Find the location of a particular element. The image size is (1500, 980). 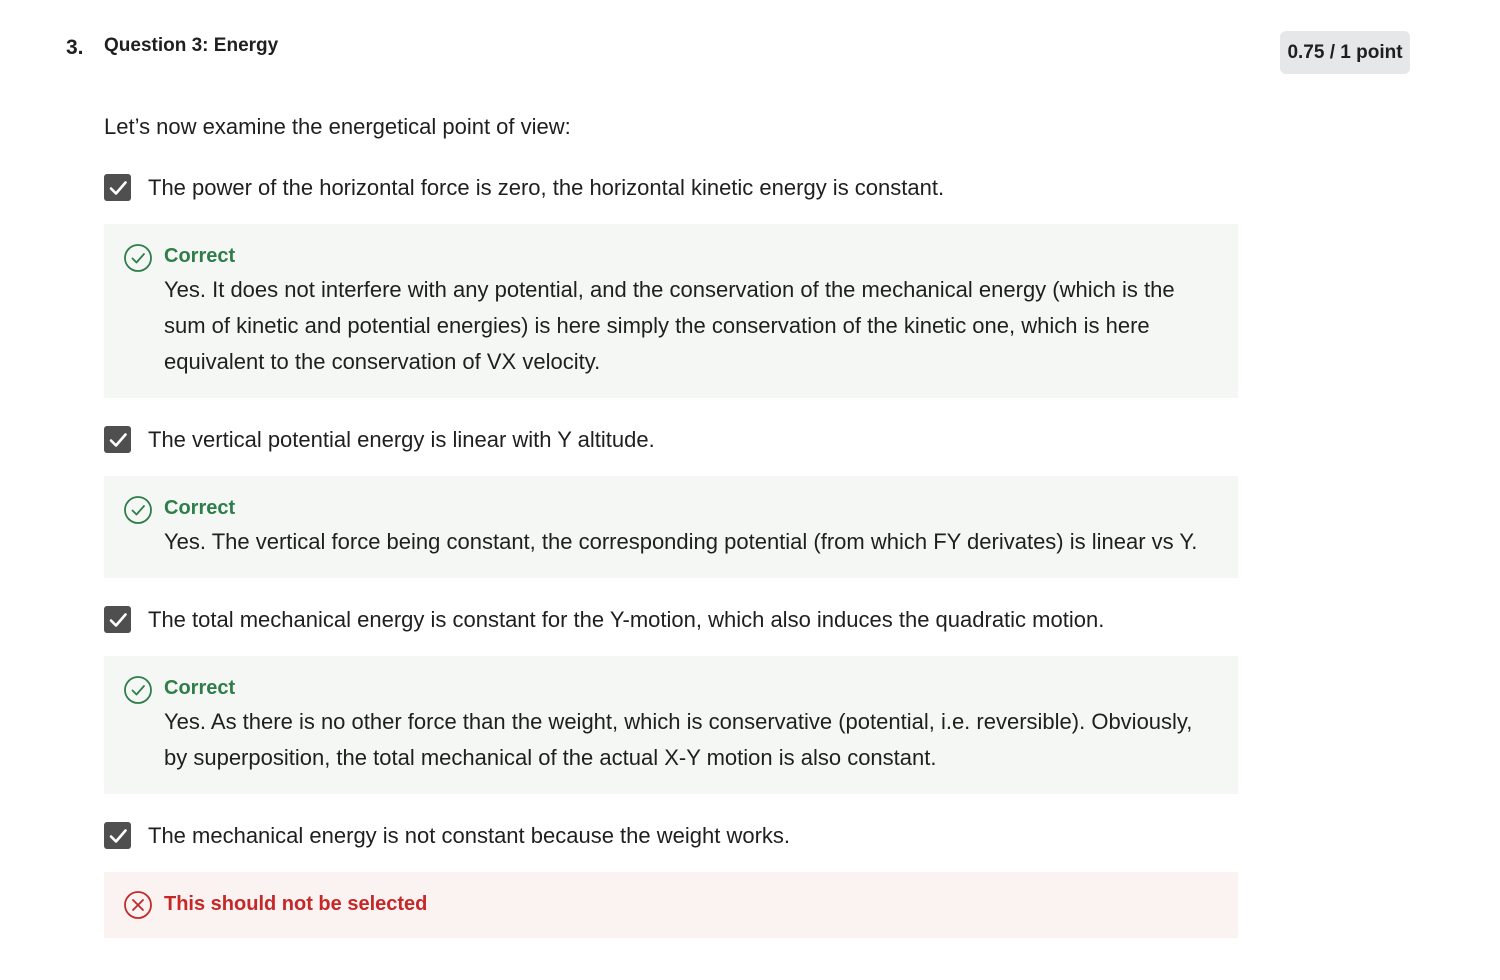

feedback-4: This should not be selected is located at coordinates (671, 905).